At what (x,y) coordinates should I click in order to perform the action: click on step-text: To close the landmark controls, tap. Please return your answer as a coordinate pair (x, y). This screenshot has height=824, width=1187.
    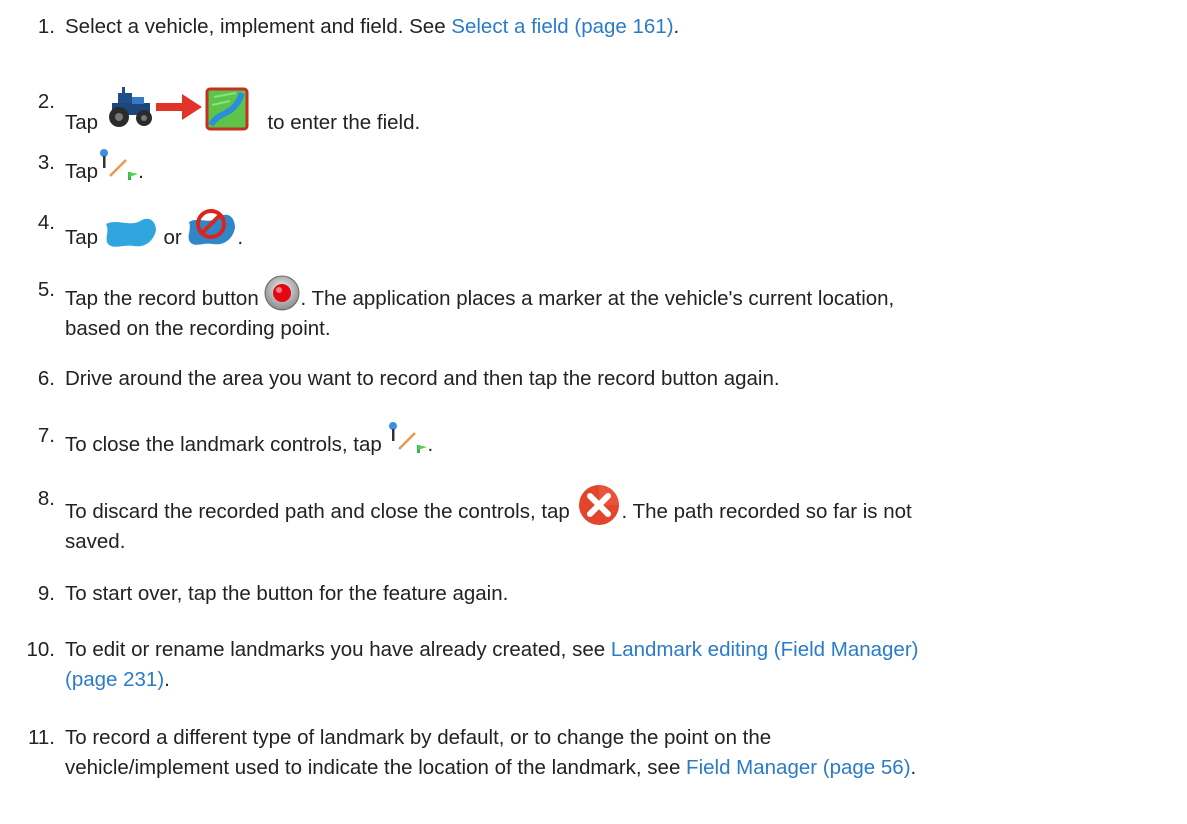
    Looking at the image, I should click on (223, 444).